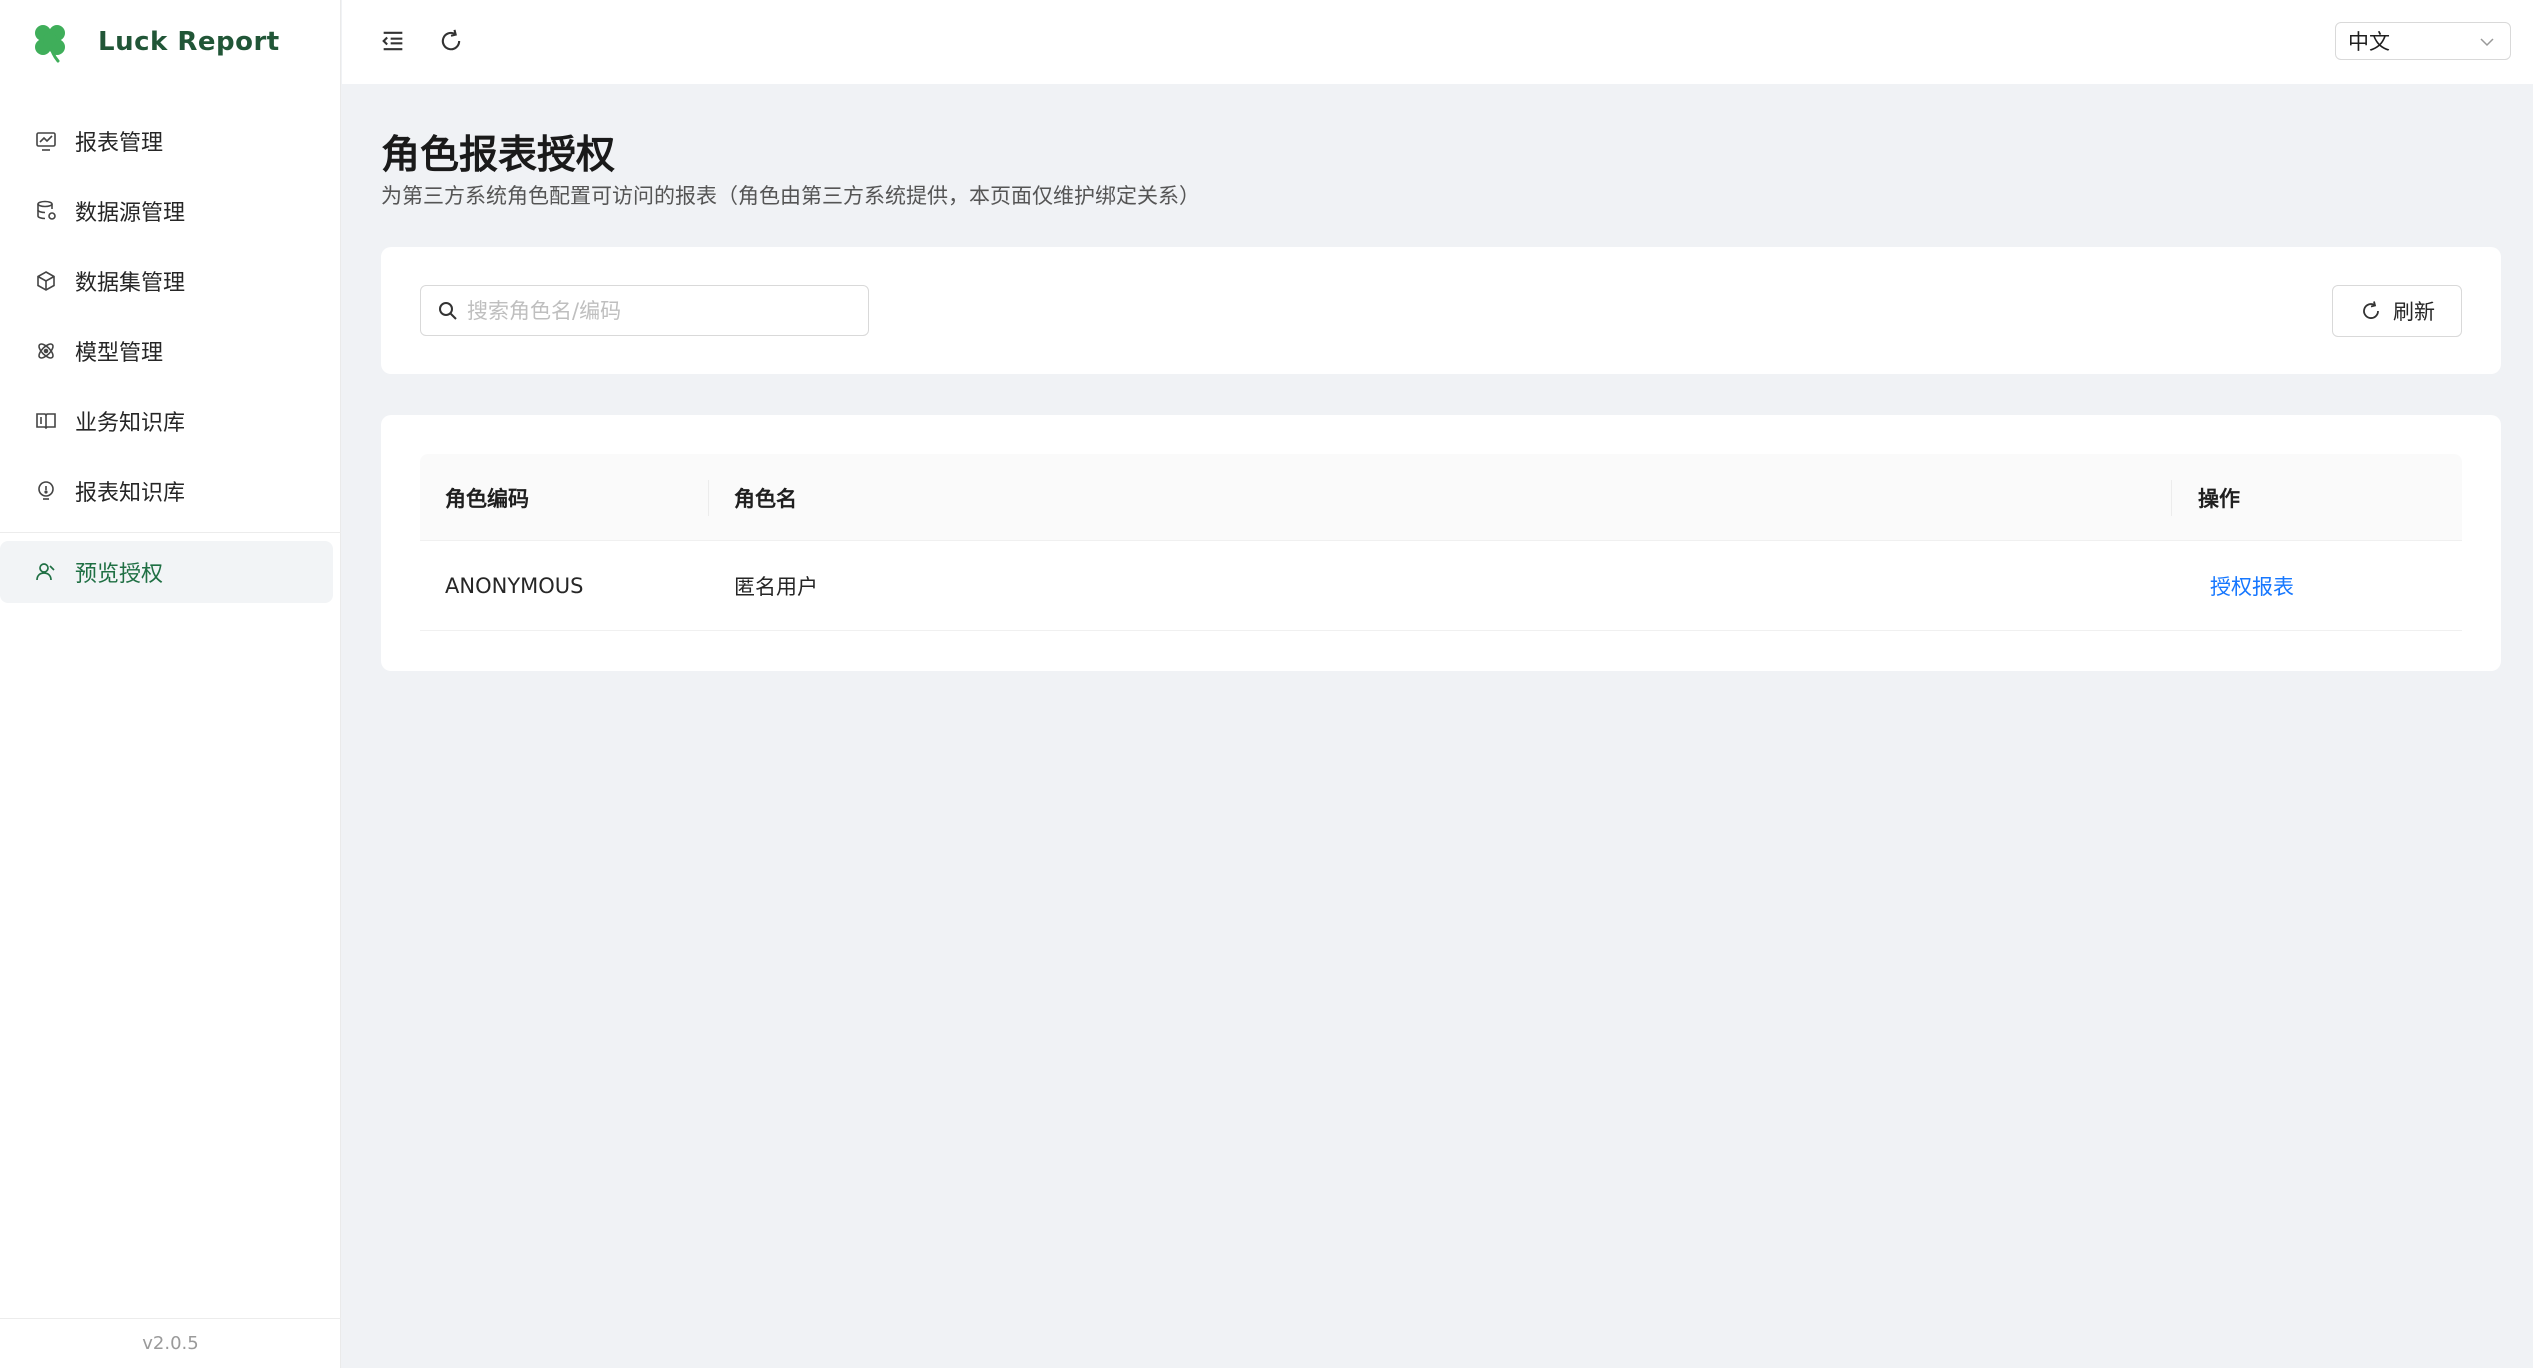  What do you see at coordinates (50, 44) in the screenshot?
I see `clover-logo-icon` at bounding box center [50, 44].